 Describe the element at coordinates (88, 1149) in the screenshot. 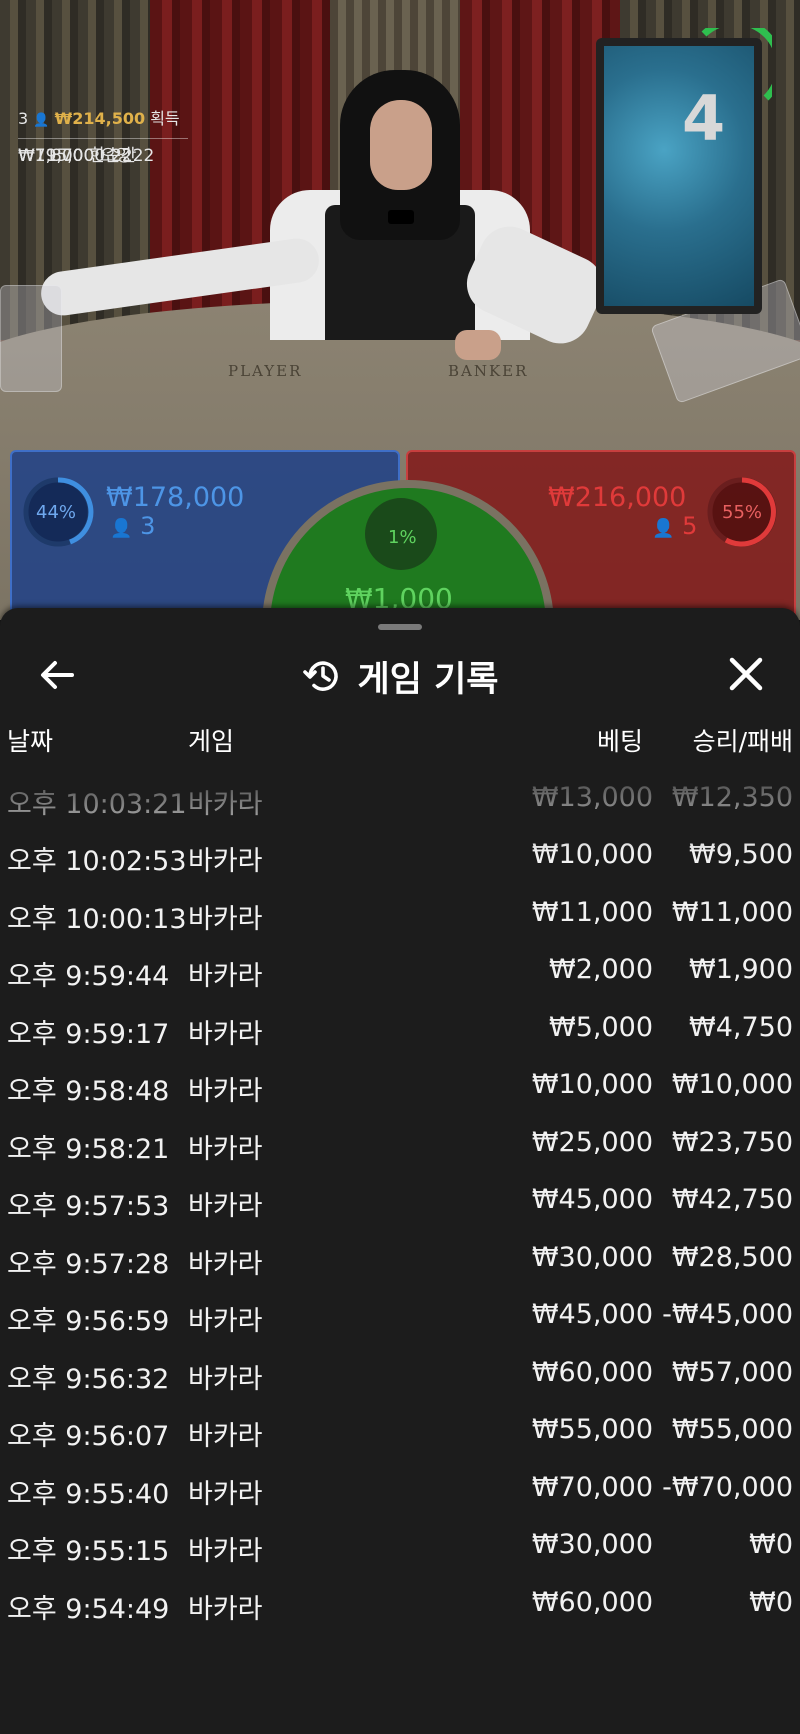

I see `row-date: 오후 9:58:21` at that location.